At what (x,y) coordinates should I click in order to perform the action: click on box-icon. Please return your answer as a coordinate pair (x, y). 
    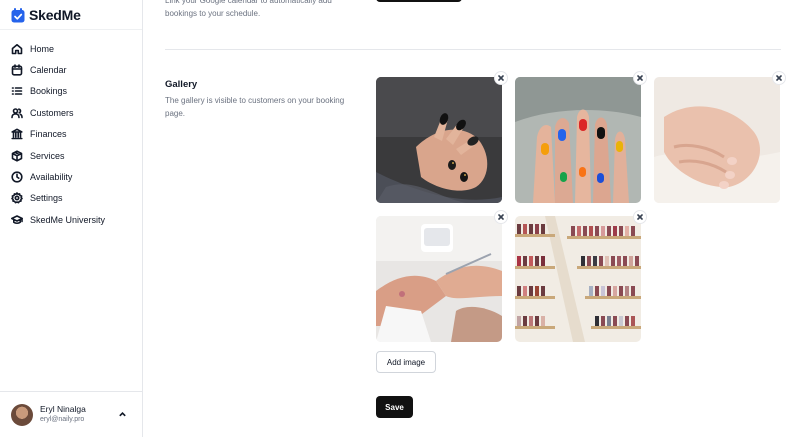
    Looking at the image, I should click on (17, 156).